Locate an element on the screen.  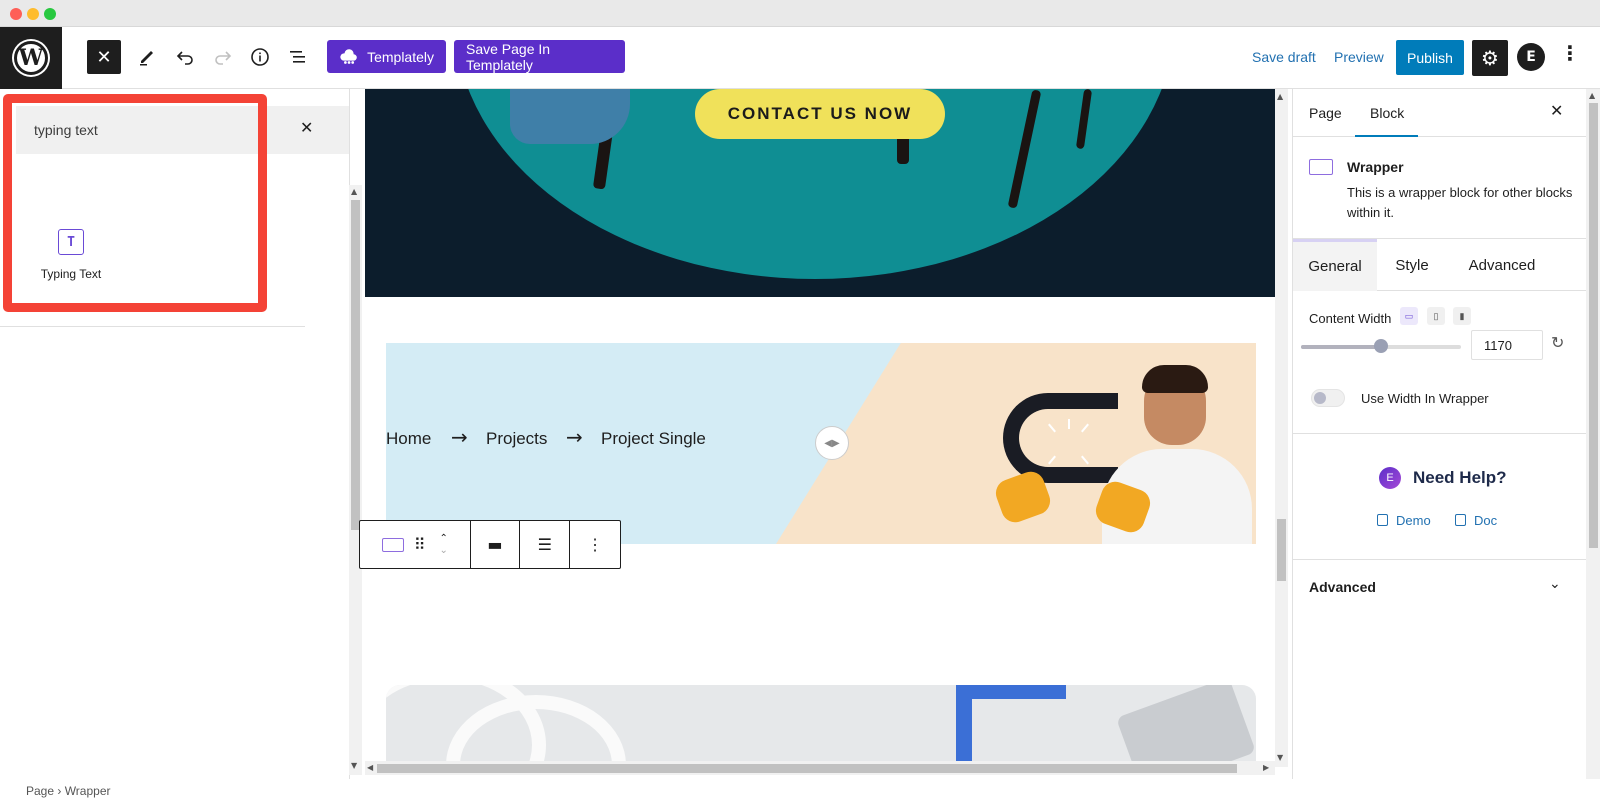
mobile-icon: ▮ is located at coordinates (1462, 316).